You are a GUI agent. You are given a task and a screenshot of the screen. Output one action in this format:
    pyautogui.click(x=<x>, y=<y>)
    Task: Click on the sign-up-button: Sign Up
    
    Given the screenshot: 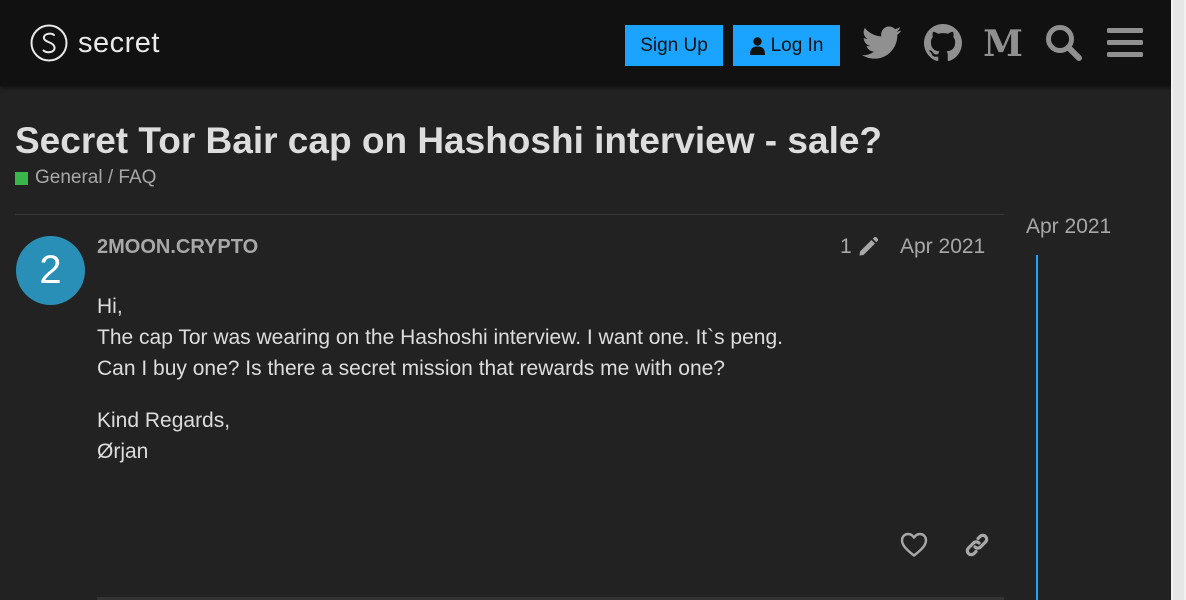 What is the action you would take?
    pyautogui.click(x=674, y=45)
    